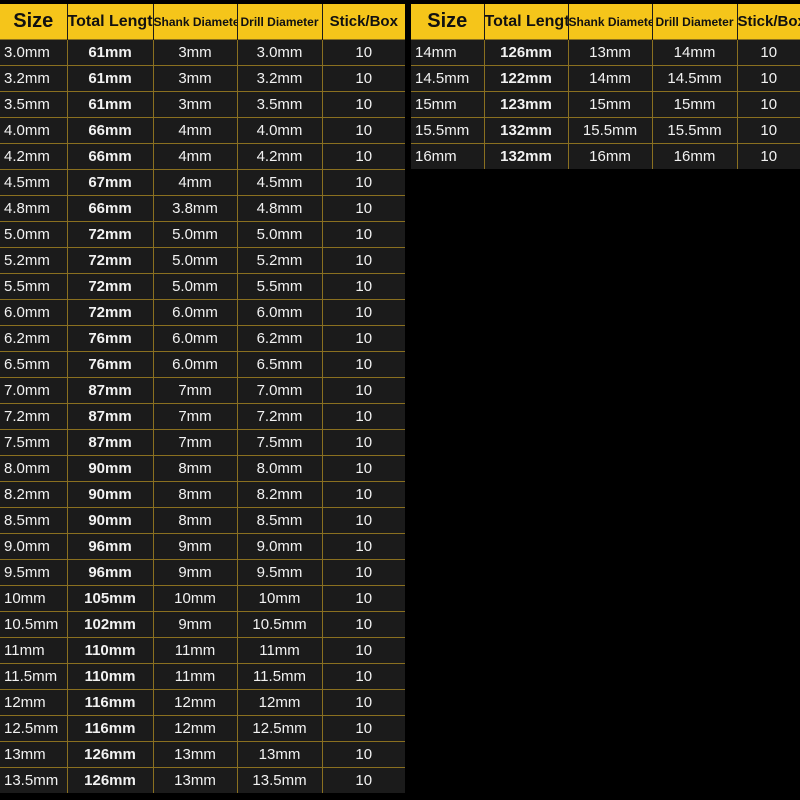  Describe the element at coordinates (280, 624) in the screenshot. I see `drill-diameter-cell: 10.5mm` at that location.